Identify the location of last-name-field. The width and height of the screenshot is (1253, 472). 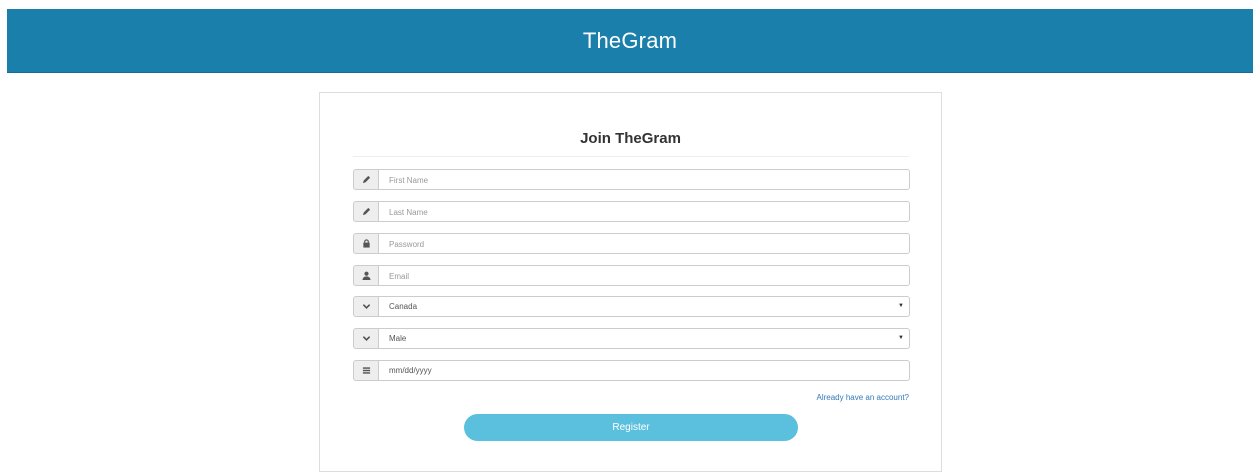
(644, 211).